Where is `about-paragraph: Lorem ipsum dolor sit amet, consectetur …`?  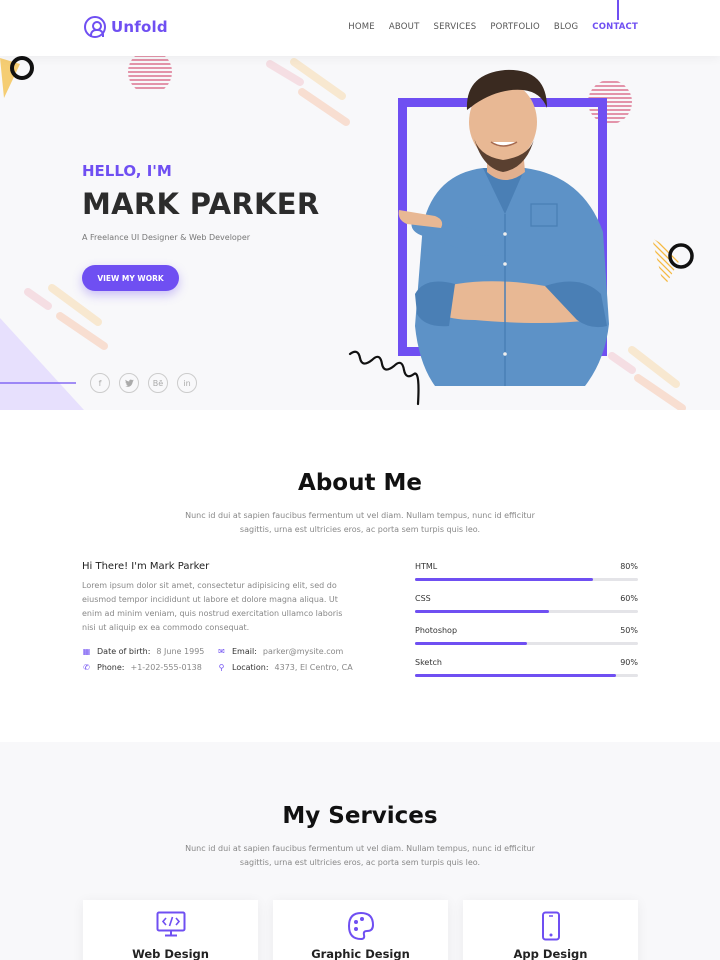 about-paragraph: Lorem ipsum dolor sit amet, consectetur … is located at coordinates (212, 606).